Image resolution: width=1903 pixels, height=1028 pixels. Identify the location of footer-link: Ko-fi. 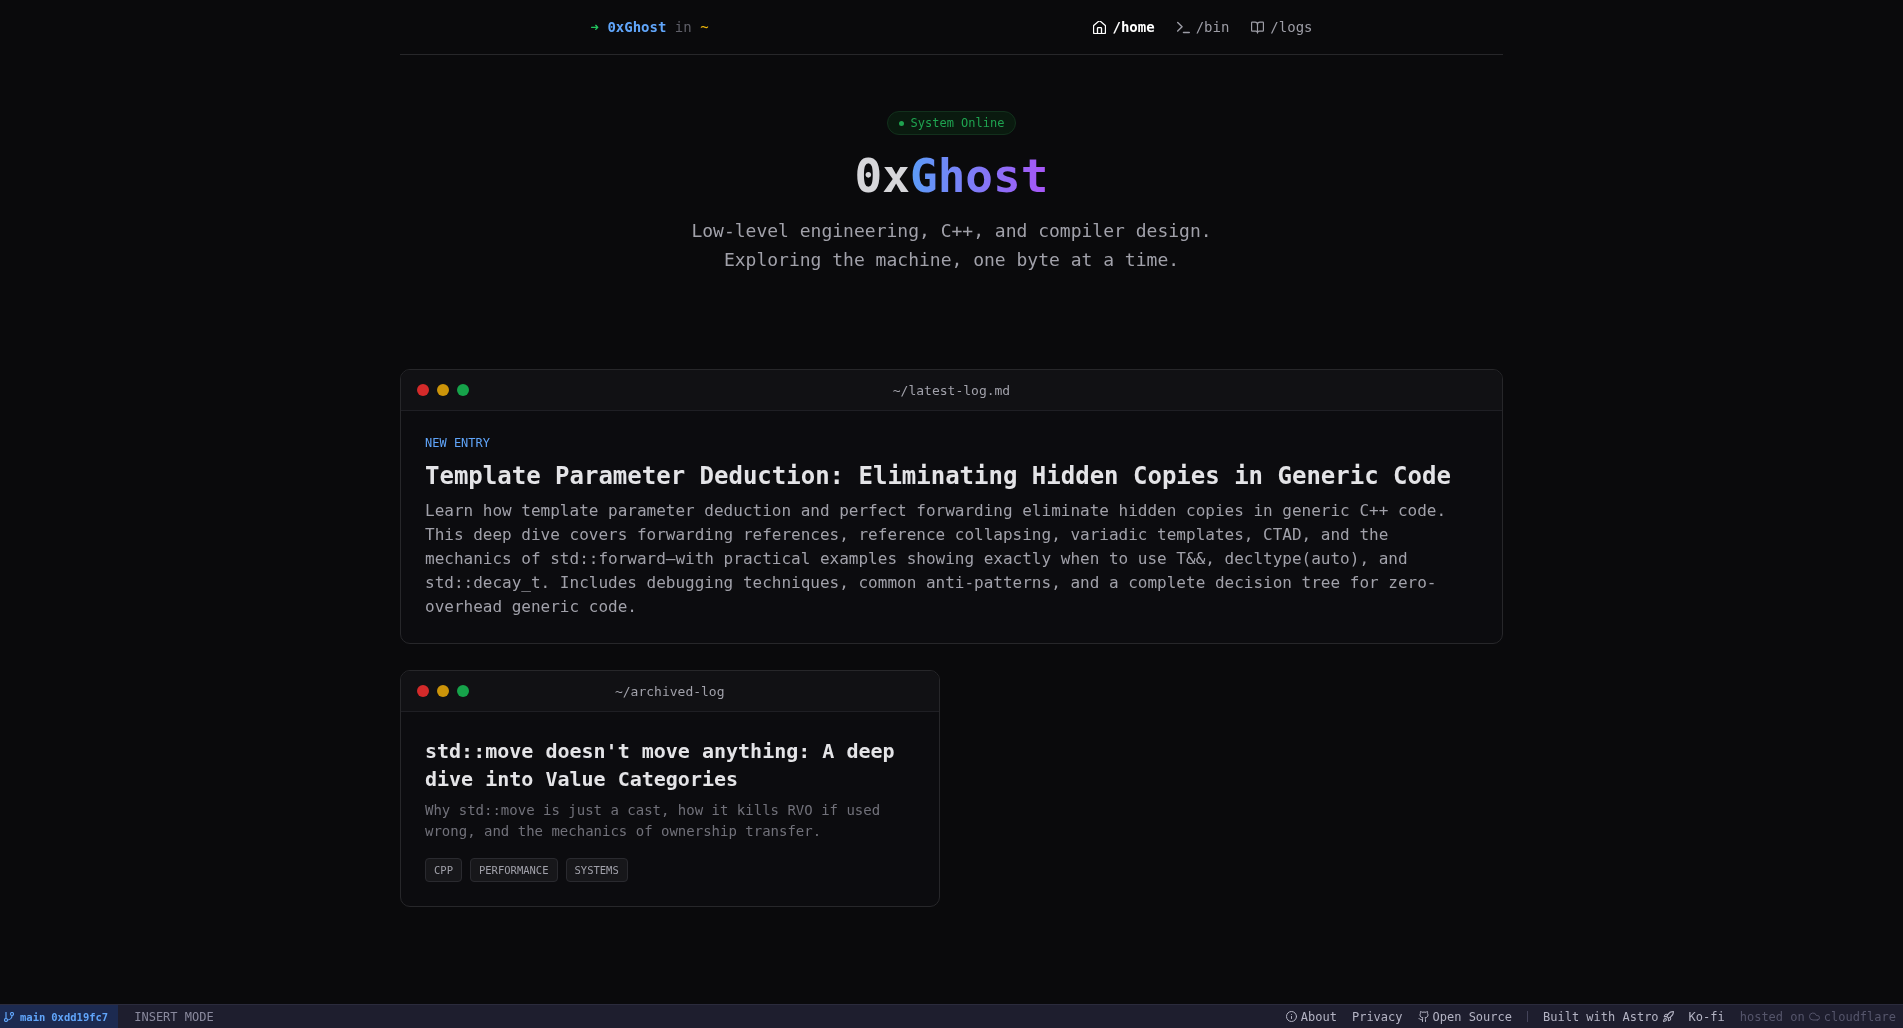
(1706, 1016).